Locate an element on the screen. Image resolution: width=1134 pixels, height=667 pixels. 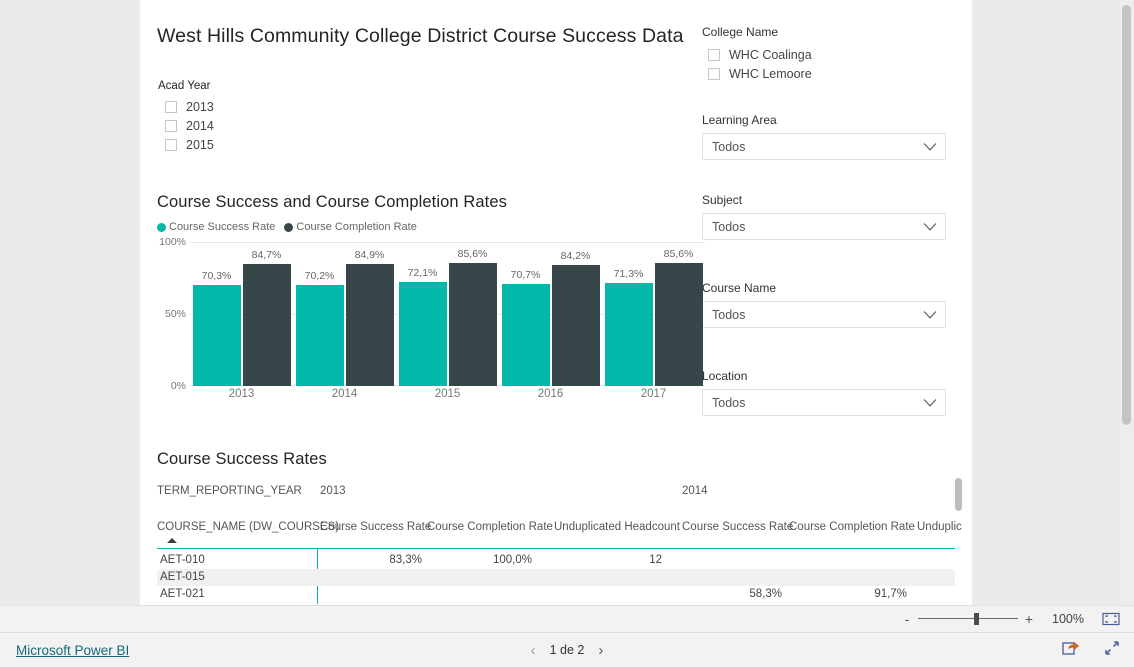
slicer-acad-year-label: Acad Year is located at coordinates (184, 86).